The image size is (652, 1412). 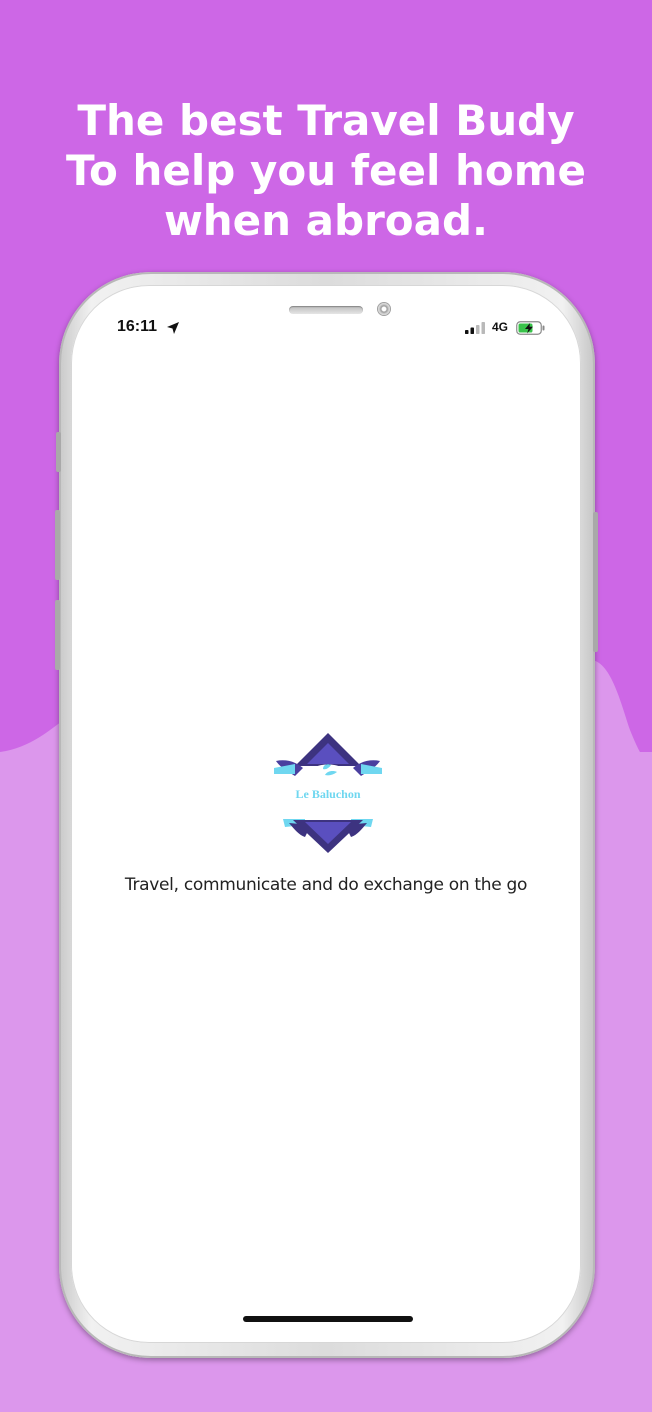 What do you see at coordinates (137, 326) in the screenshot?
I see `status-time: 16:11` at bounding box center [137, 326].